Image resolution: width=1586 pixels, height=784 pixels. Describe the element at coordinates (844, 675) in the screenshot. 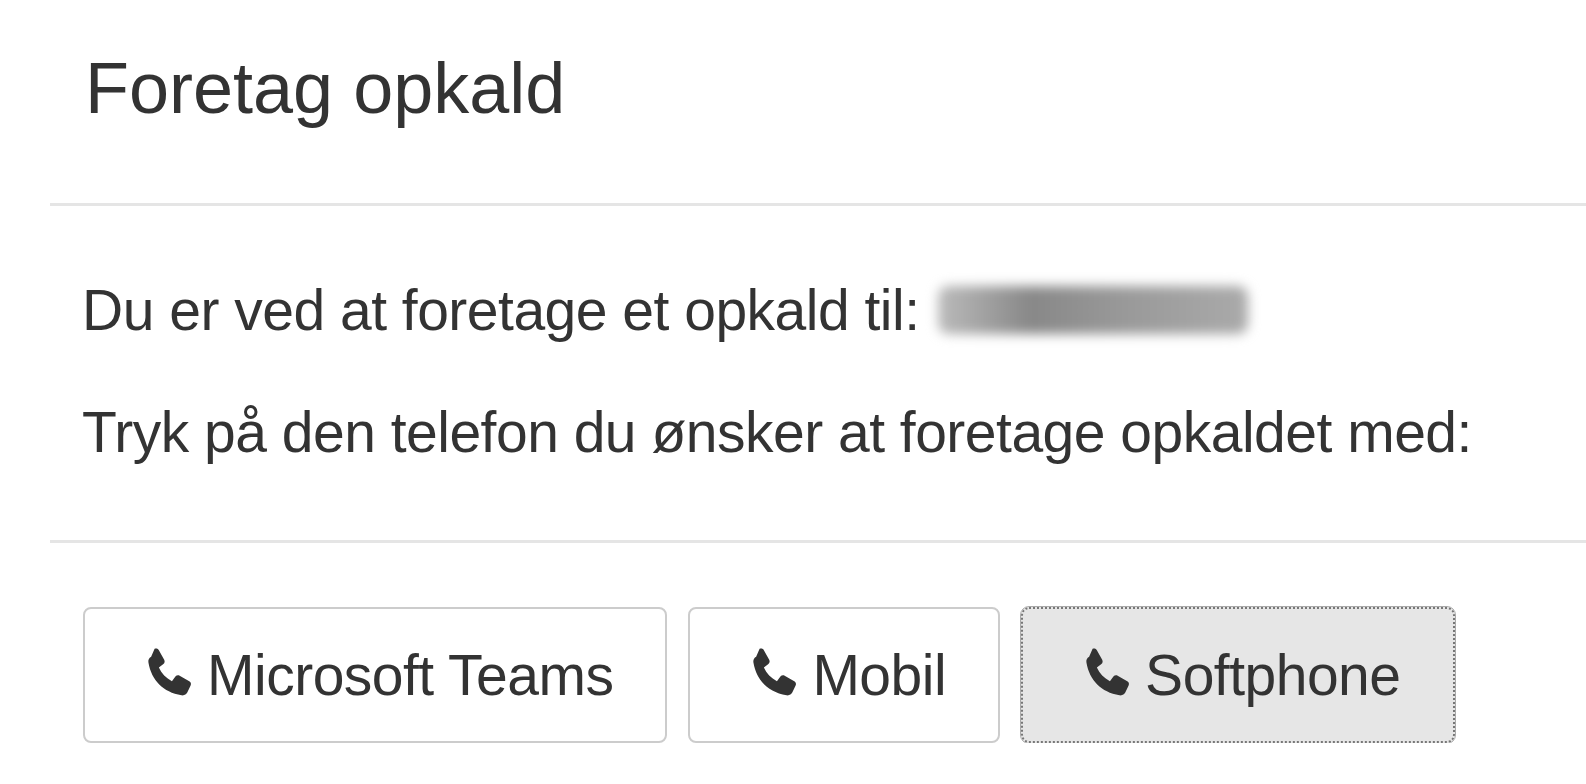

I see `phone-button: Mobil` at that location.